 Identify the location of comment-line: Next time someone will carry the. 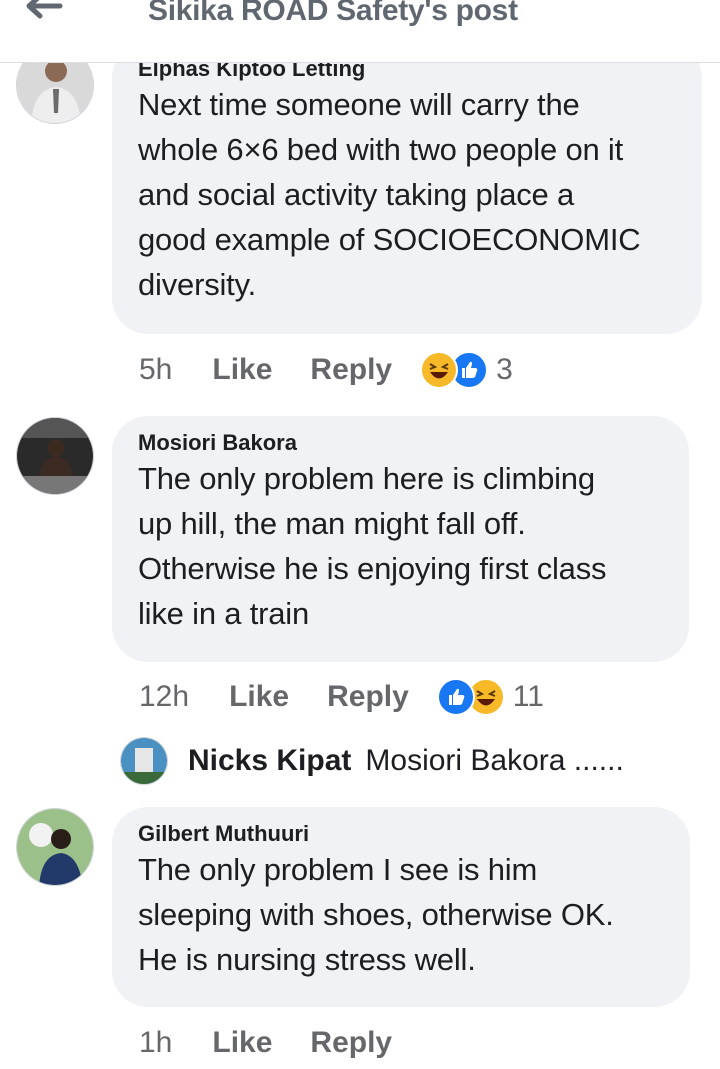
(359, 104).